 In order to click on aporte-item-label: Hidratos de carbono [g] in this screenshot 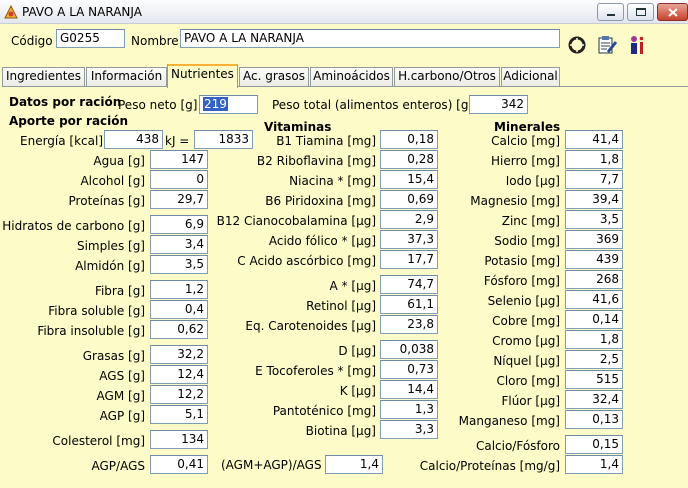, I will do `click(73, 226)`.